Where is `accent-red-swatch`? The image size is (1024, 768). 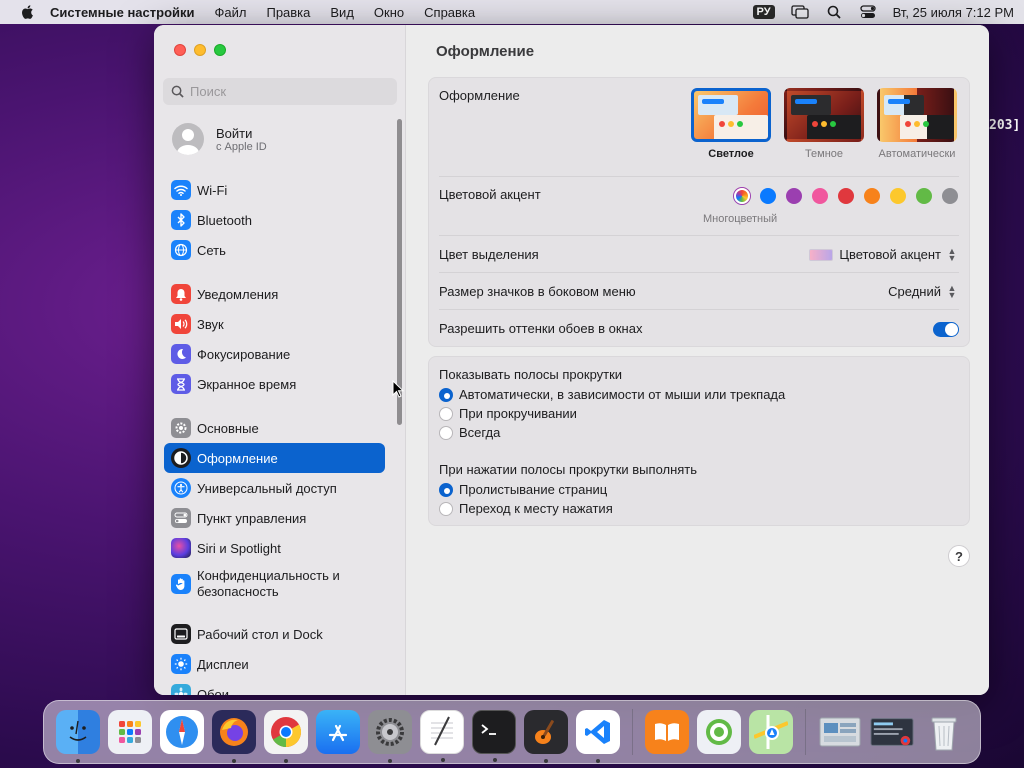 accent-red-swatch is located at coordinates (846, 196).